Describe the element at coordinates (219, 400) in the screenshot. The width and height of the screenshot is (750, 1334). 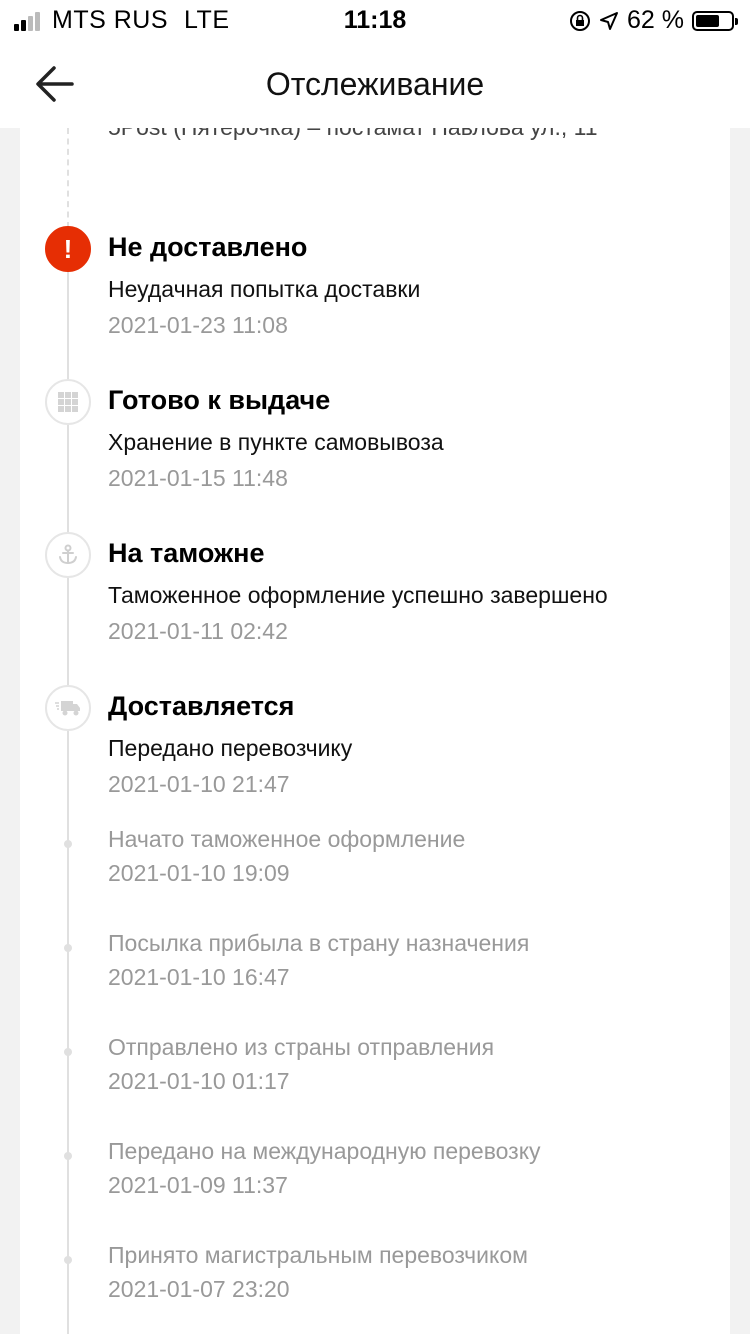
I see `event-title: Готово к выдаче` at that location.